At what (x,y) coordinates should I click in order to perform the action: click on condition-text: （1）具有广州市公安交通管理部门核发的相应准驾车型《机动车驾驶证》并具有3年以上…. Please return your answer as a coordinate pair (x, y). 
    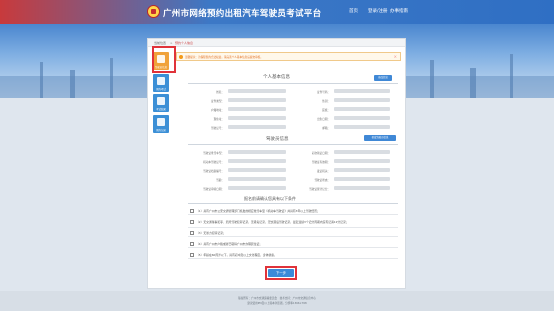
    Looking at the image, I should click on (258, 211).